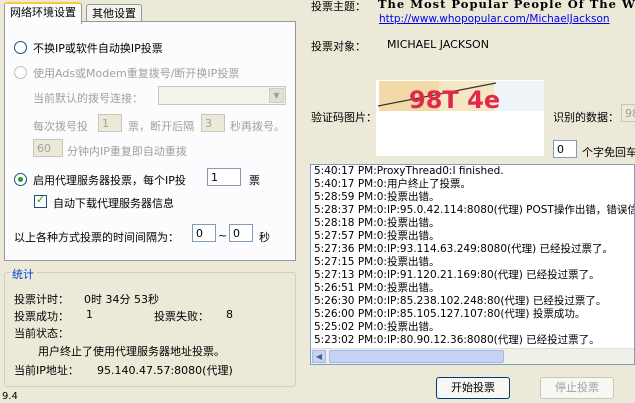 This screenshot has height=403, width=635. What do you see at coordinates (20, 72) in the screenshot?
I see `radio-adsl-redial` at bounding box center [20, 72].